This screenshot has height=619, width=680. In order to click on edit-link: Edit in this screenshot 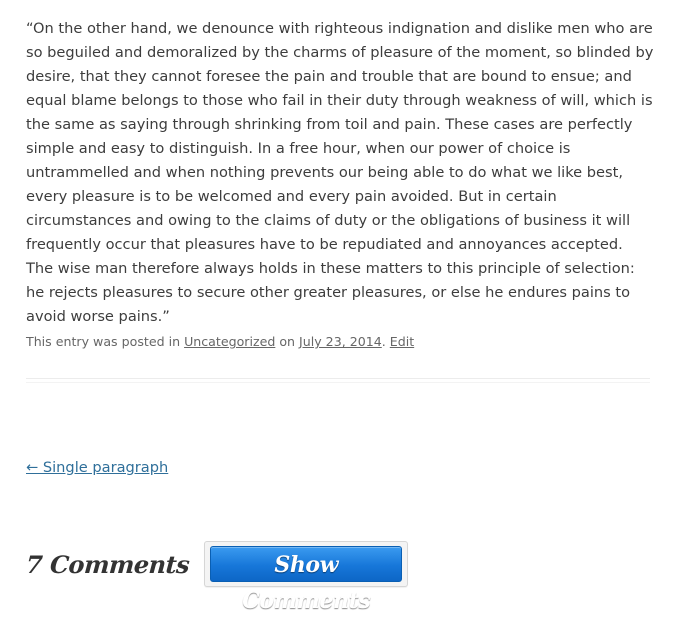, I will do `click(402, 341)`.